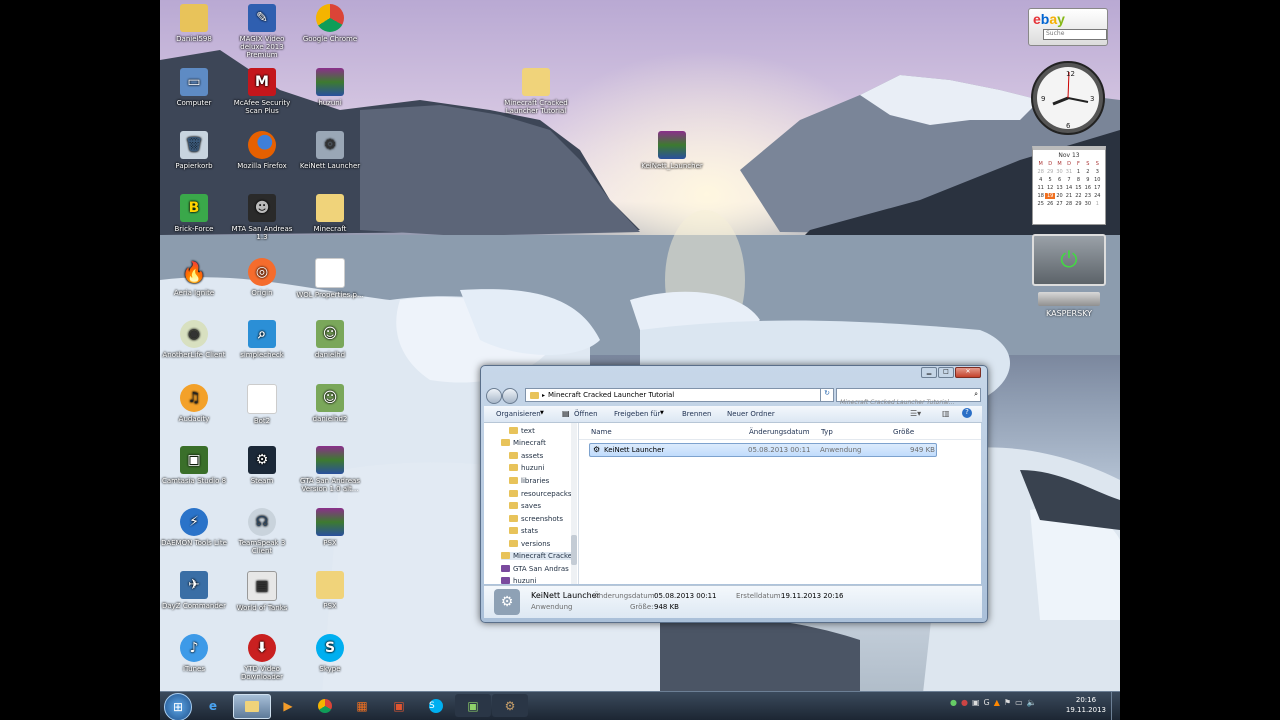 The width and height of the screenshot is (1280, 720). I want to click on organize-menu: Organisieren, so click(518, 414).